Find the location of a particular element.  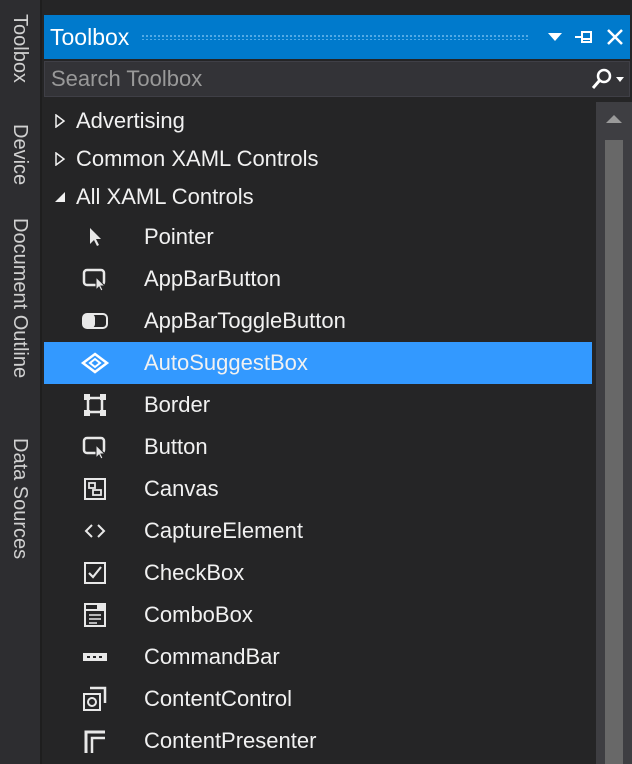

toolbox-item-label: Button is located at coordinates (176, 446).